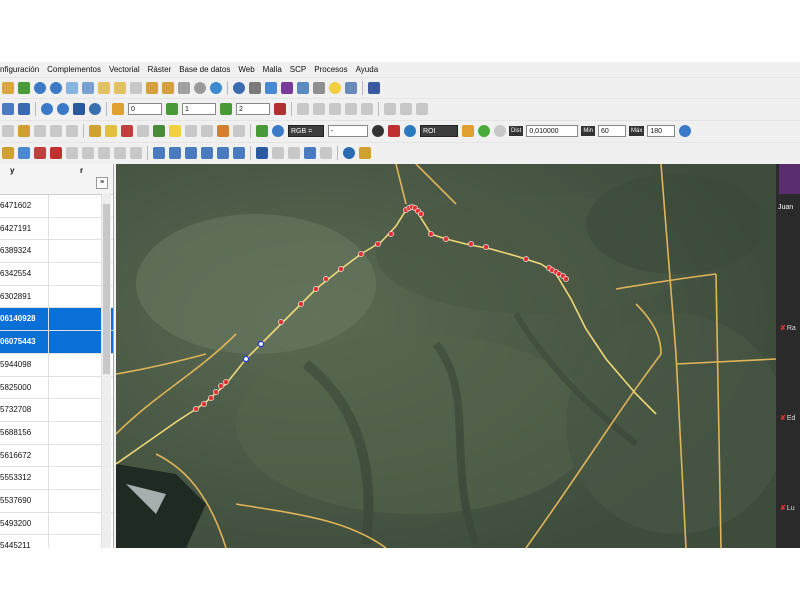 The image size is (800, 600). Describe the element at coordinates (118, 109) in the screenshot. I see `bandset-icon` at that location.